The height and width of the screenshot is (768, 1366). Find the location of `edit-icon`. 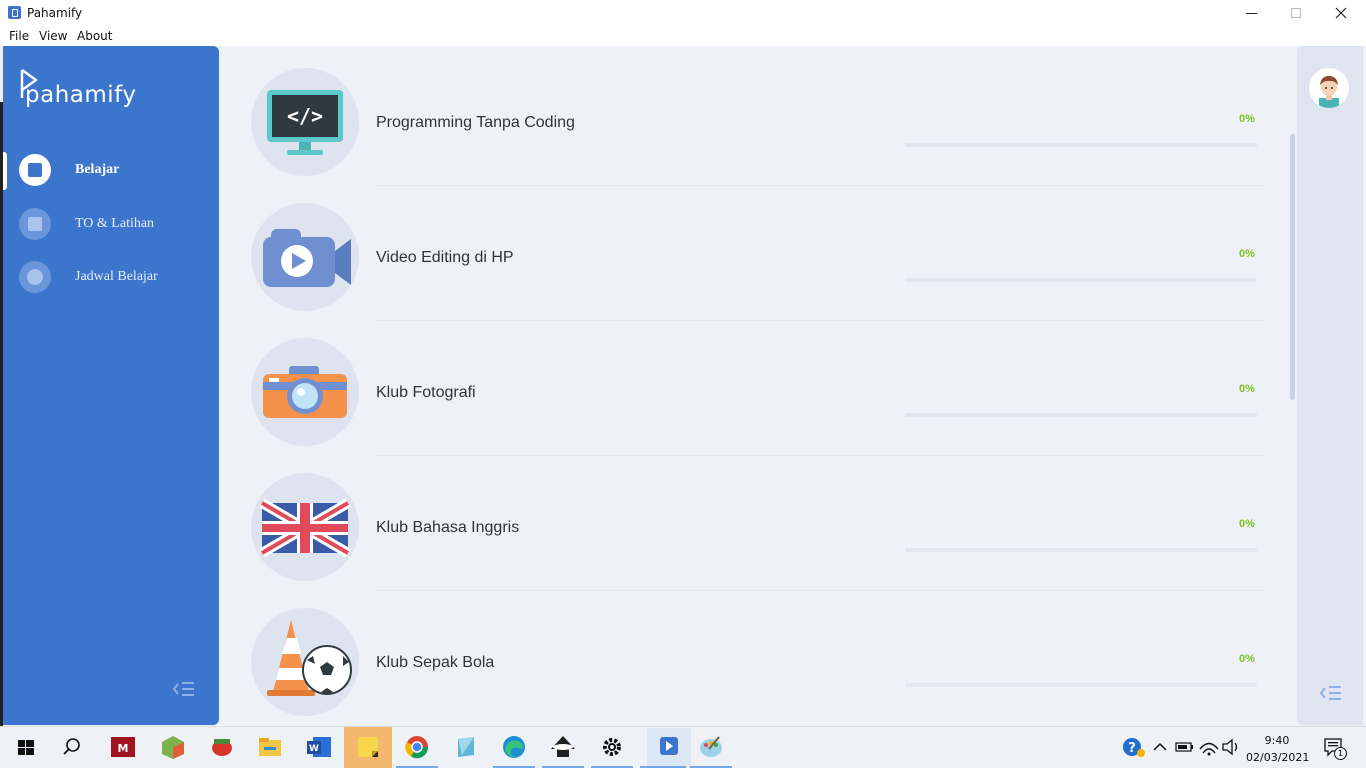

edit-icon is located at coordinates (35, 224).